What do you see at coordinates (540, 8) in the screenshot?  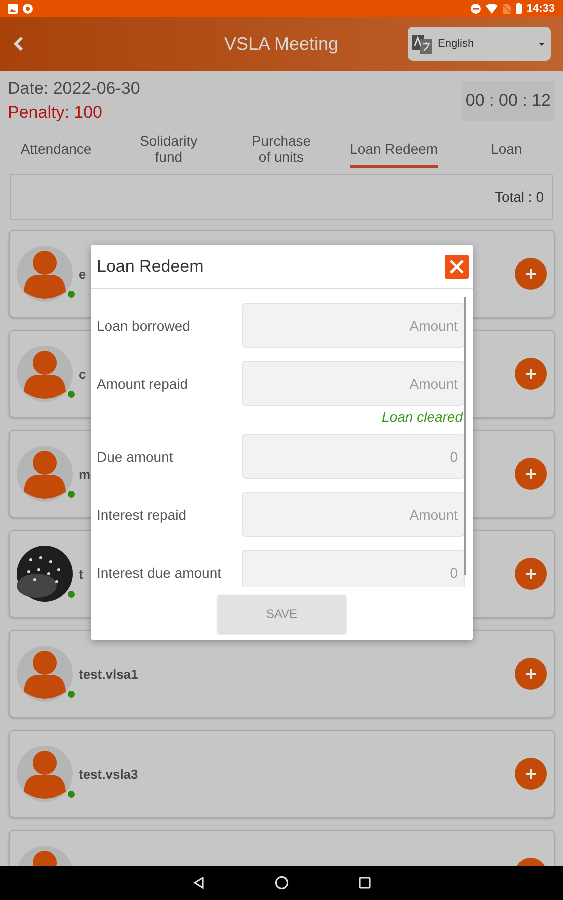 I see `clock-time: 14:33` at bounding box center [540, 8].